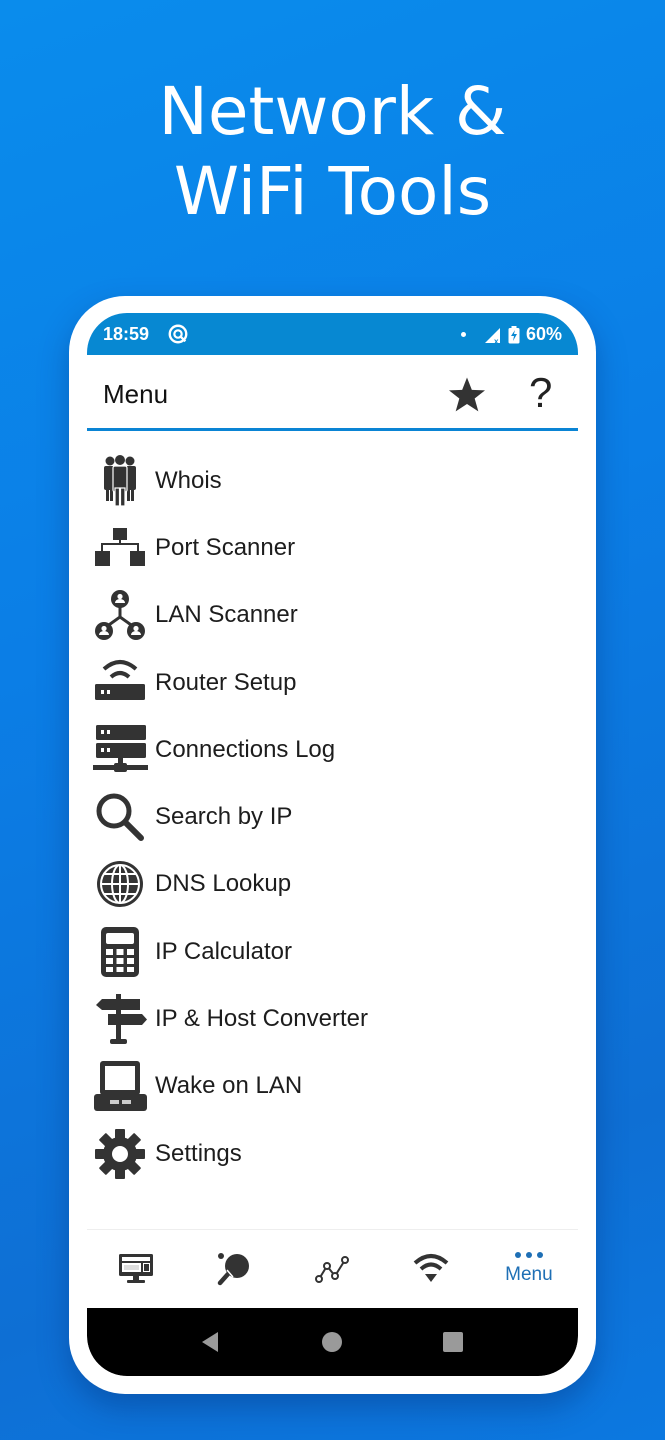 The height and width of the screenshot is (1440, 665). I want to click on computer-icon, so click(120, 1086).